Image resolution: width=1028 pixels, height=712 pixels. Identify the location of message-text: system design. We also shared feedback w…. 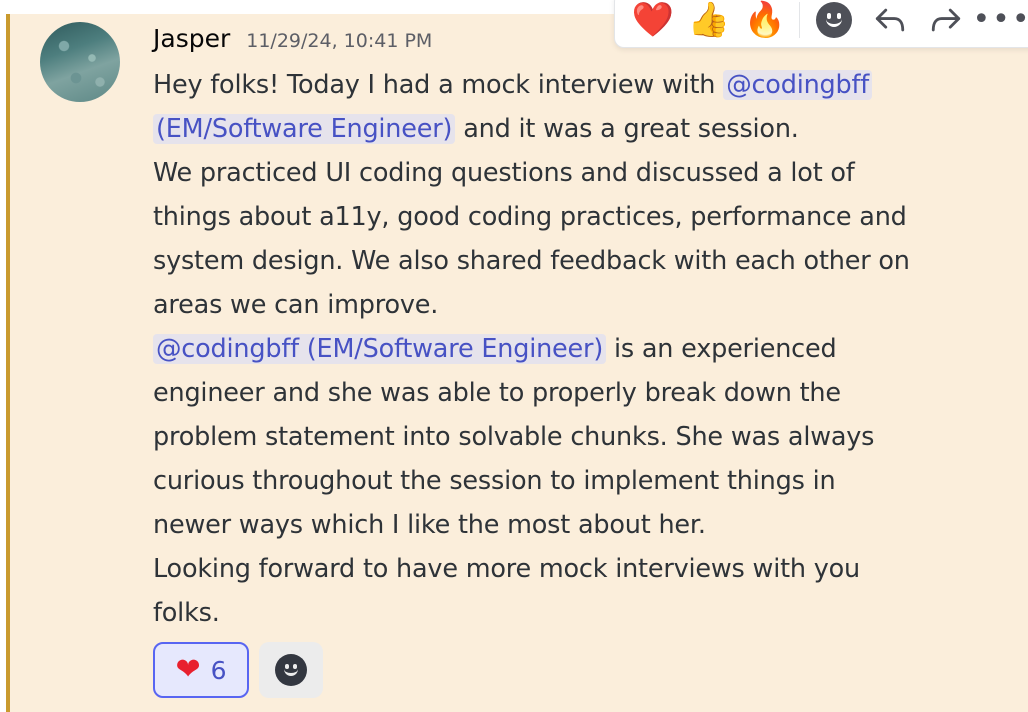
(531, 261).